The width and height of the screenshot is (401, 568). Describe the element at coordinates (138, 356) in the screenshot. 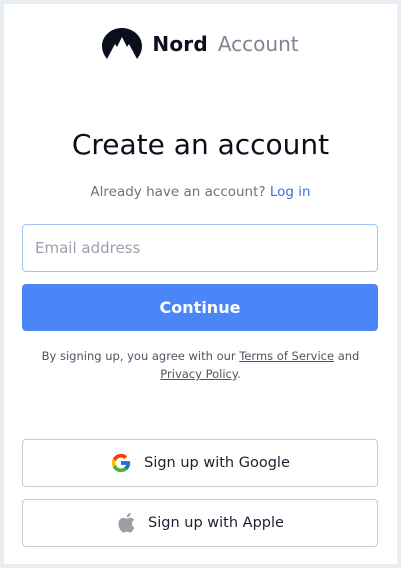

I see `terms-prefix: By signing up, you agree with our` at that location.